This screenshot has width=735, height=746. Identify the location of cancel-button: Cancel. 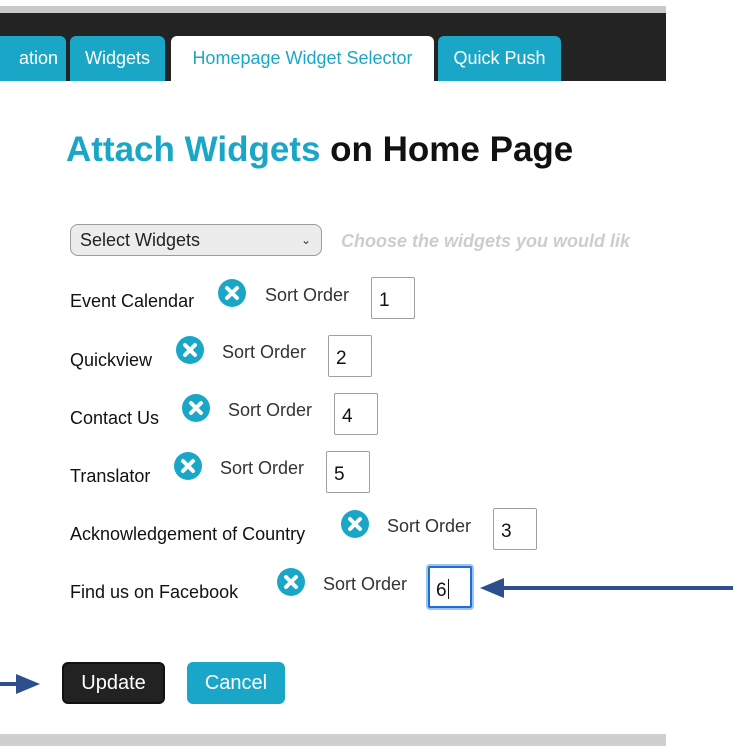
(236, 683).